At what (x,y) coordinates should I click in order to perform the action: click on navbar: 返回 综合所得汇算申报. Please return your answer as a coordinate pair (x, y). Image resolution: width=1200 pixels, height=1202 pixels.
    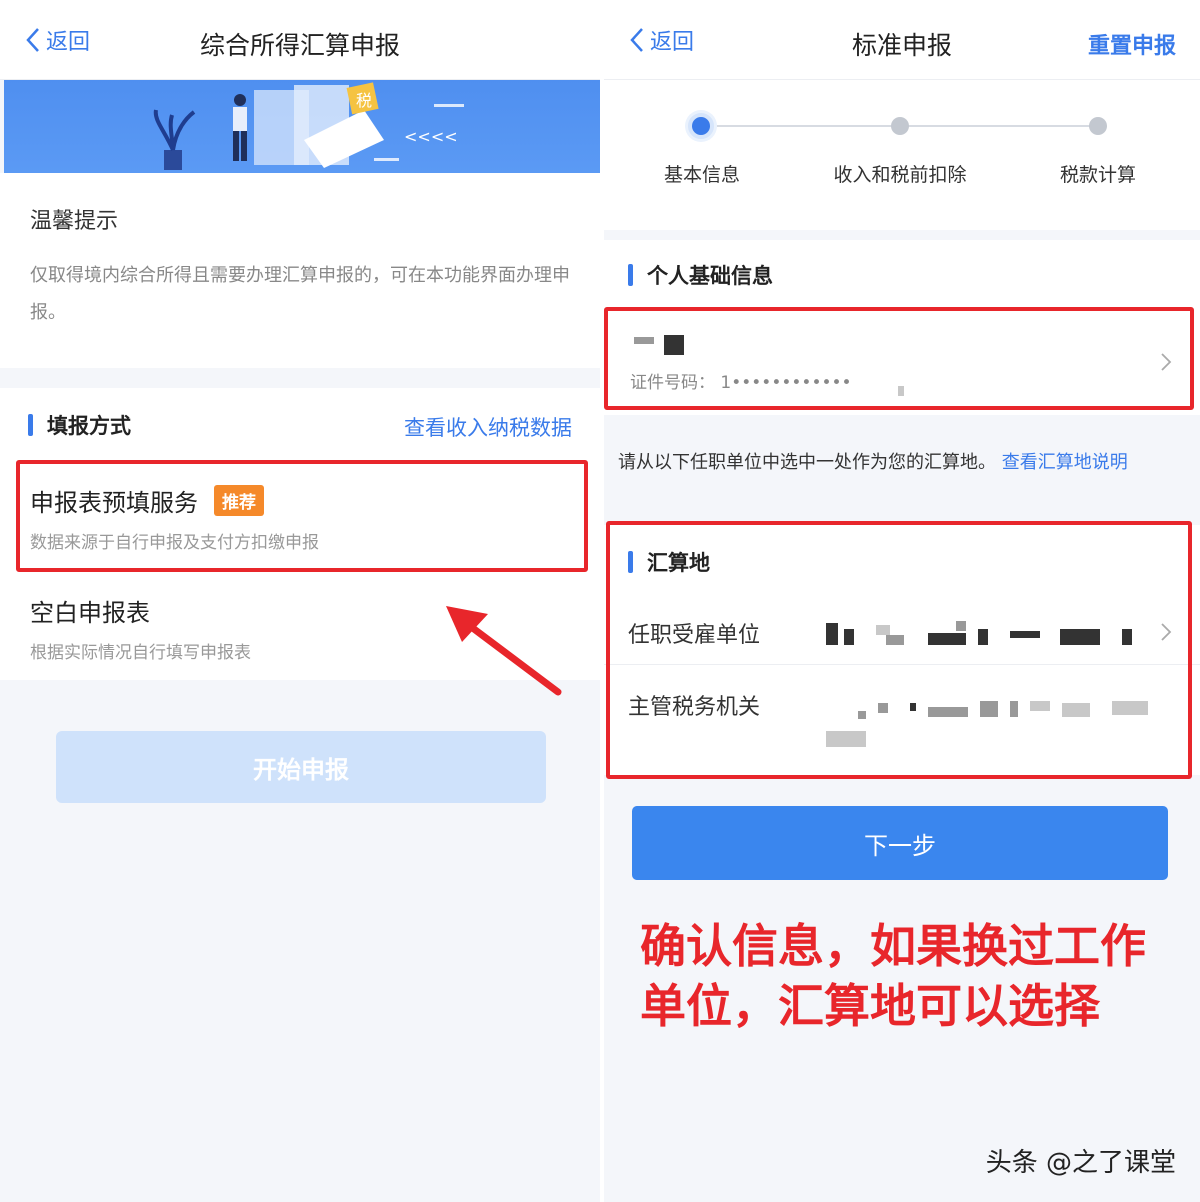
    Looking at the image, I should click on (300, 40).